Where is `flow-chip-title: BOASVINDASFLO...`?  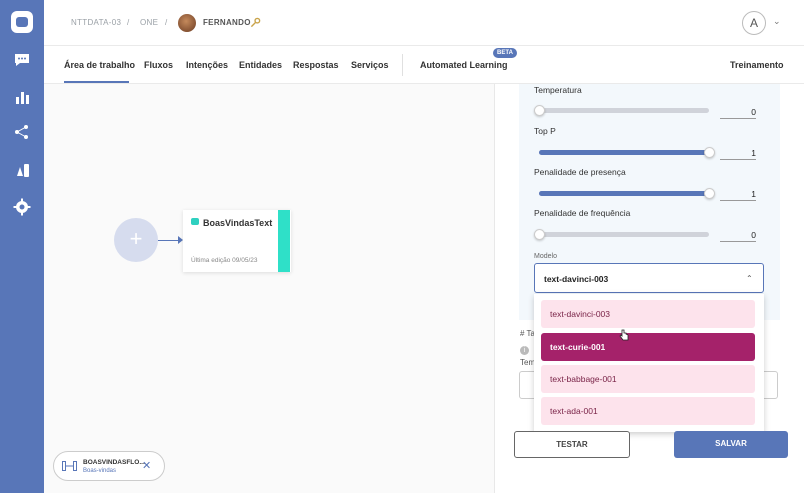 flow-chip-title: BOASVINDASFLO... is located at coordinates (114, 462).